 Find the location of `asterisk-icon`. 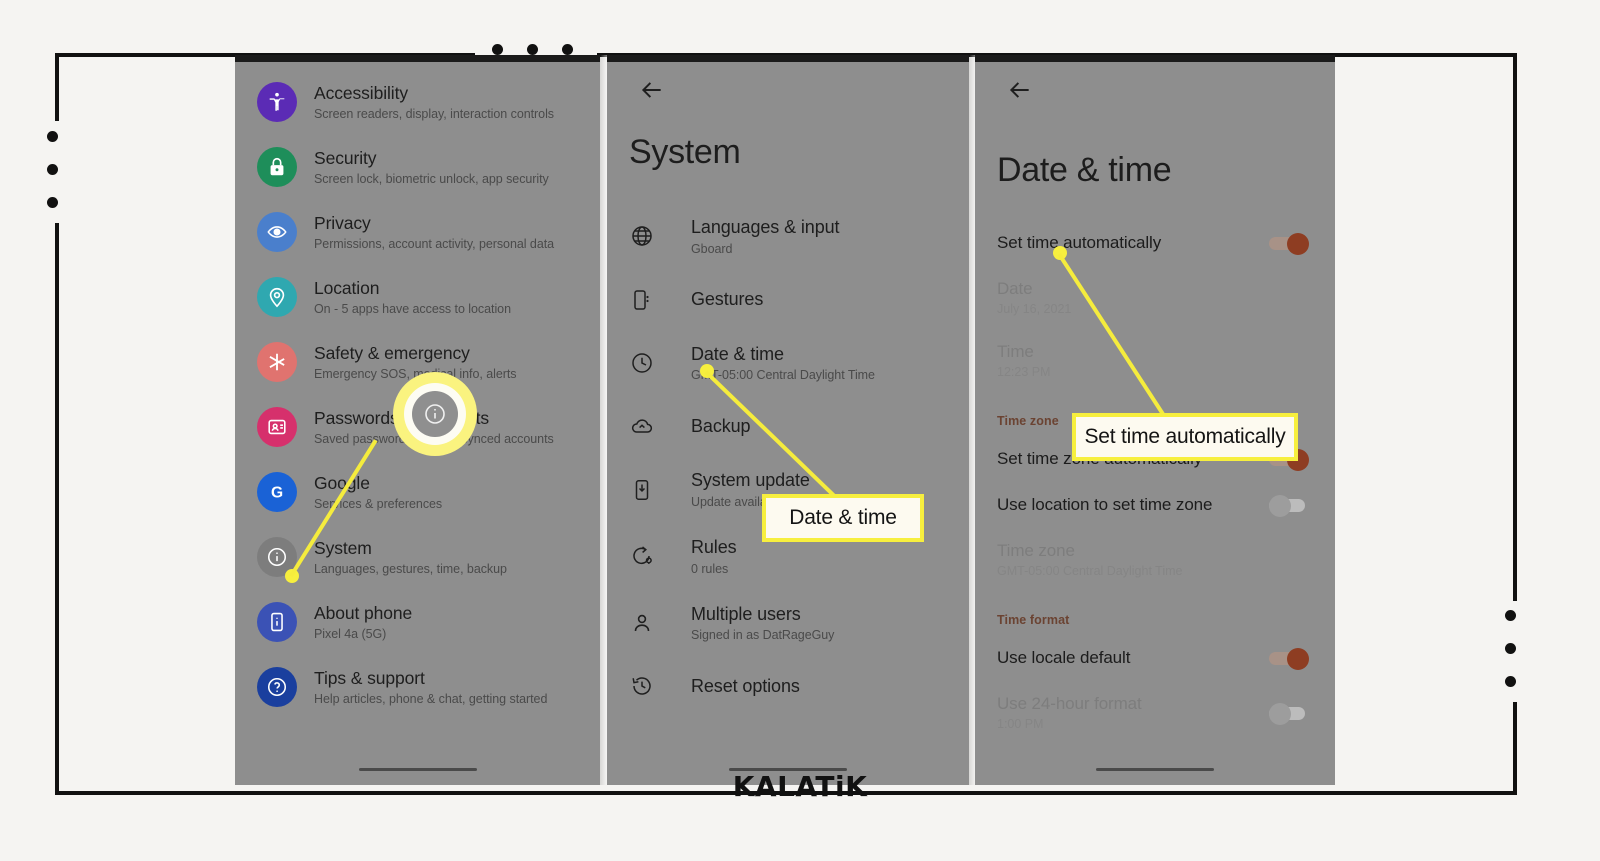

asterisk-icon is located at coordinates (277, 361).